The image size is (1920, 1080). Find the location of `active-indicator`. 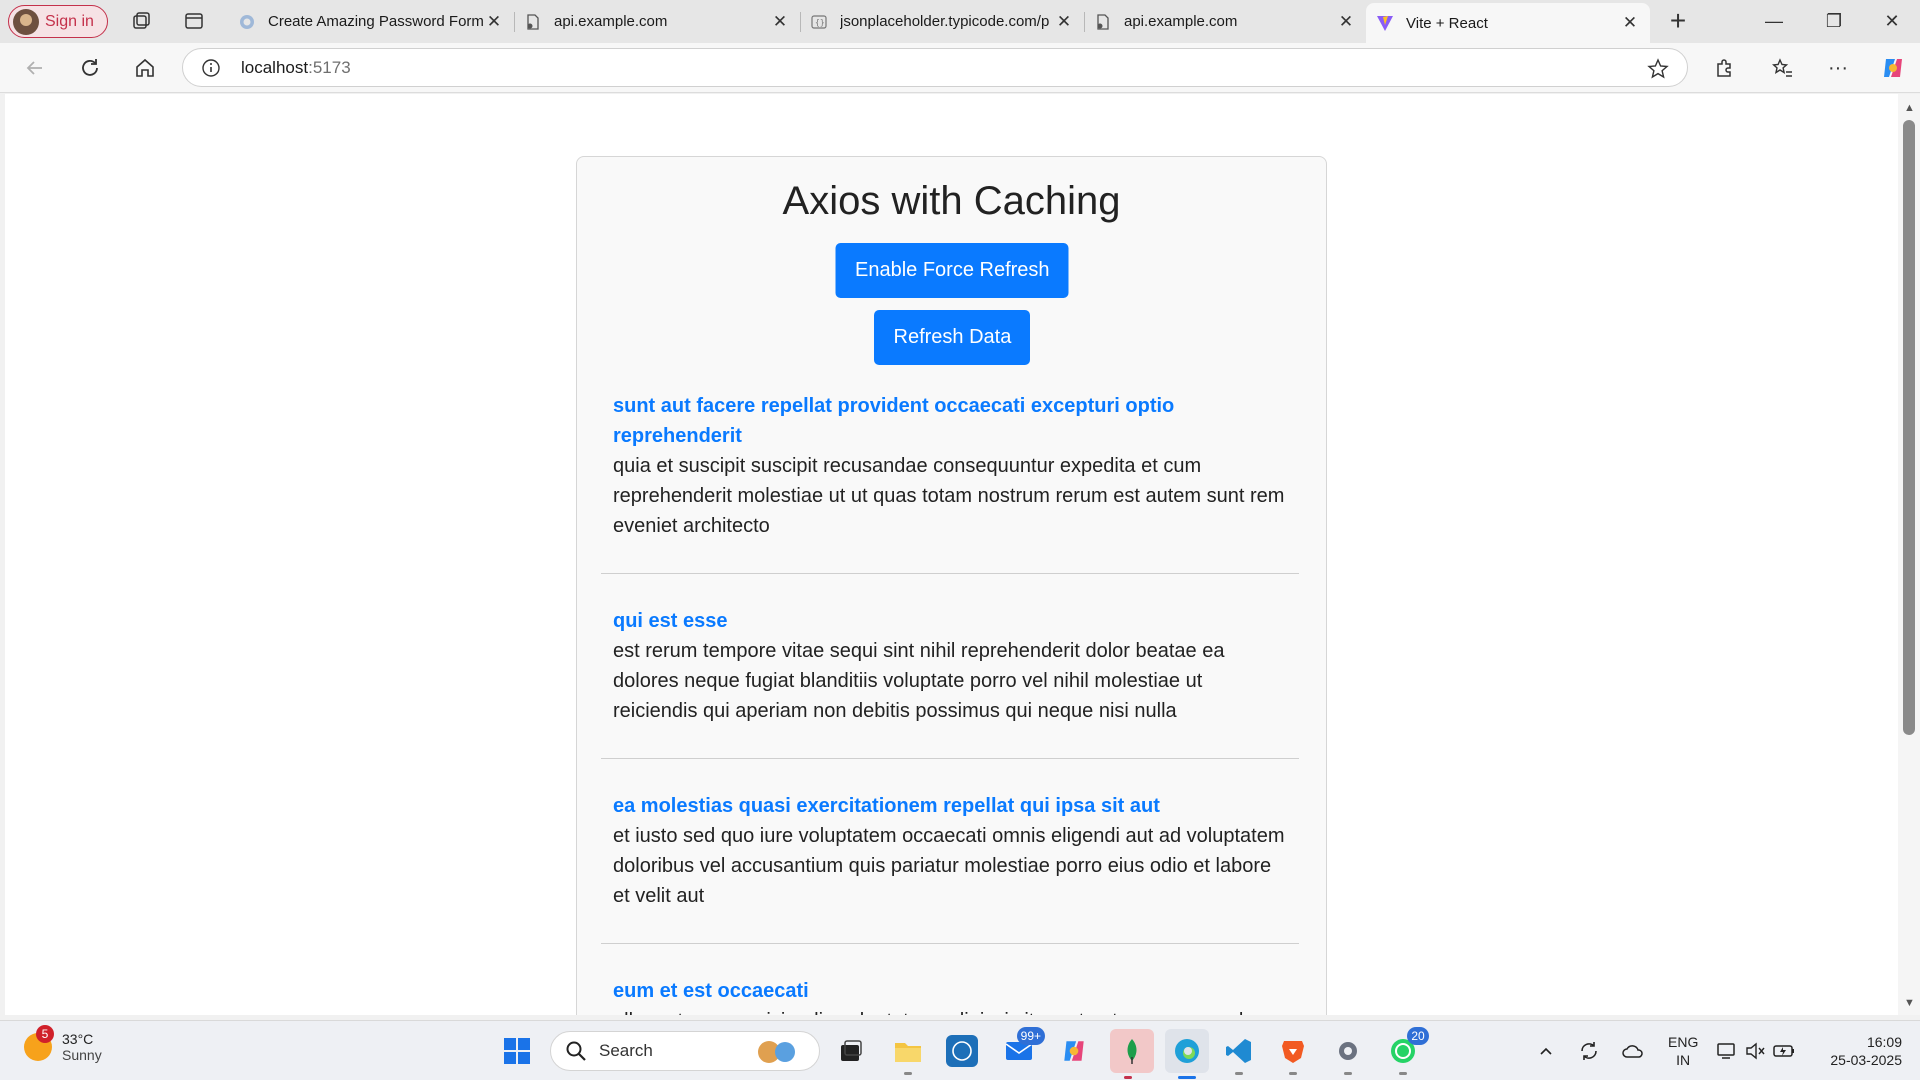

active-indicator is located at coordinates (1187, 1077).